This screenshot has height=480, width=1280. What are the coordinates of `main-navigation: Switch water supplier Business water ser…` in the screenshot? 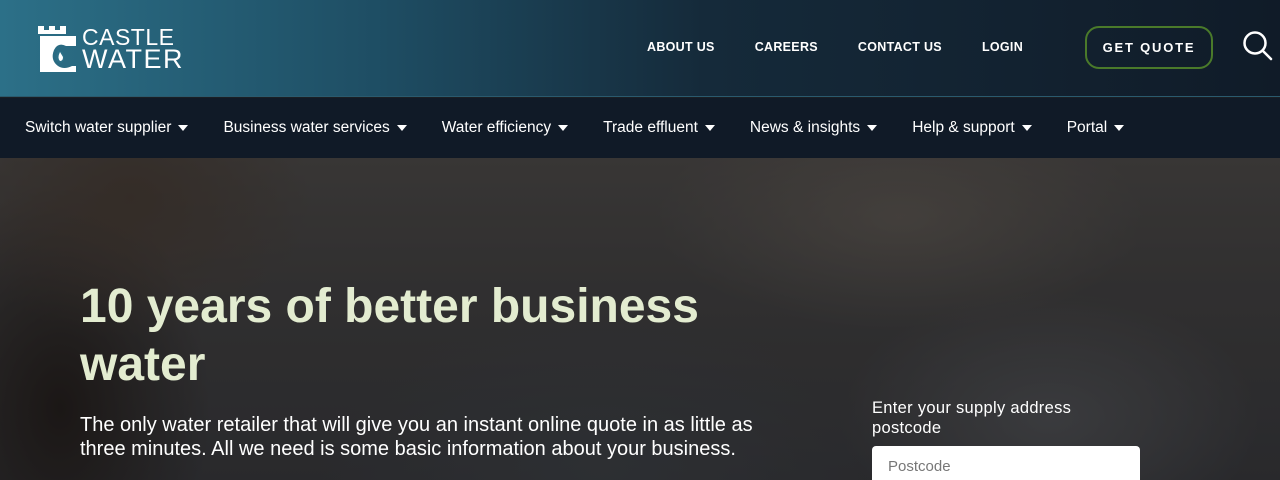 It's located at (640, 128).